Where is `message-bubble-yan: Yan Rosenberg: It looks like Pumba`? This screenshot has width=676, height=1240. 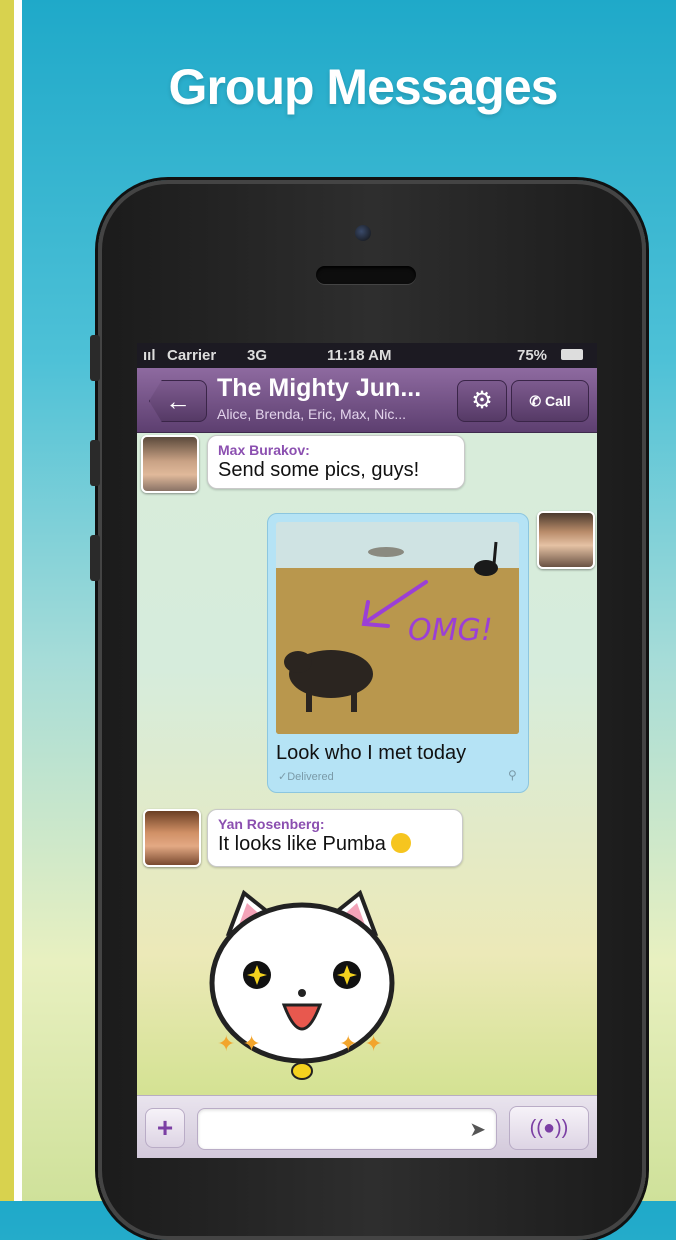
message-bubble-yan: Yan Rosenberg: It looks like Pumba is located at coordinates (335, 838).